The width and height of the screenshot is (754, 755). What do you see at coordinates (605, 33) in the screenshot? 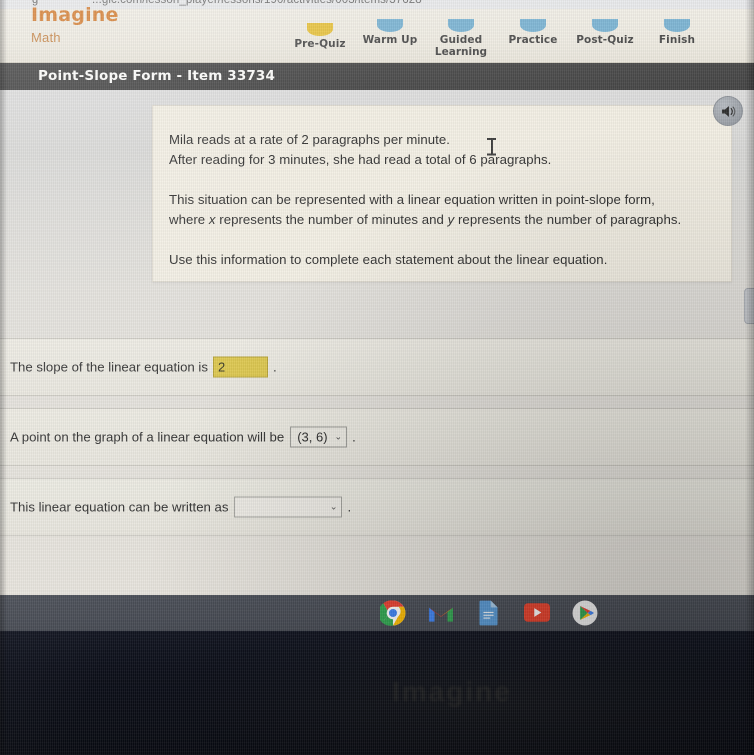
I see `step-post-quiz: Post-Quiz` at bounding box center [605, 33].